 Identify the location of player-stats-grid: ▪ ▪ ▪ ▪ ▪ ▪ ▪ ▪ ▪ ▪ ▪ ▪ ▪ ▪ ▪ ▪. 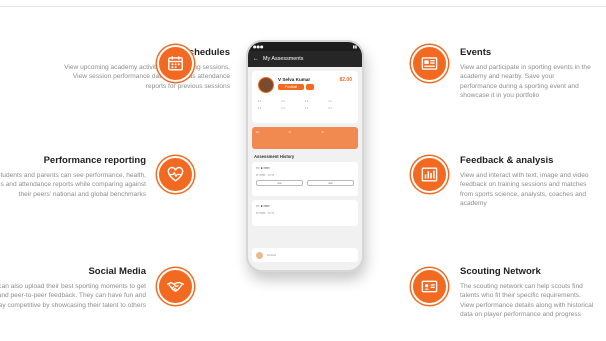
(295, 104).